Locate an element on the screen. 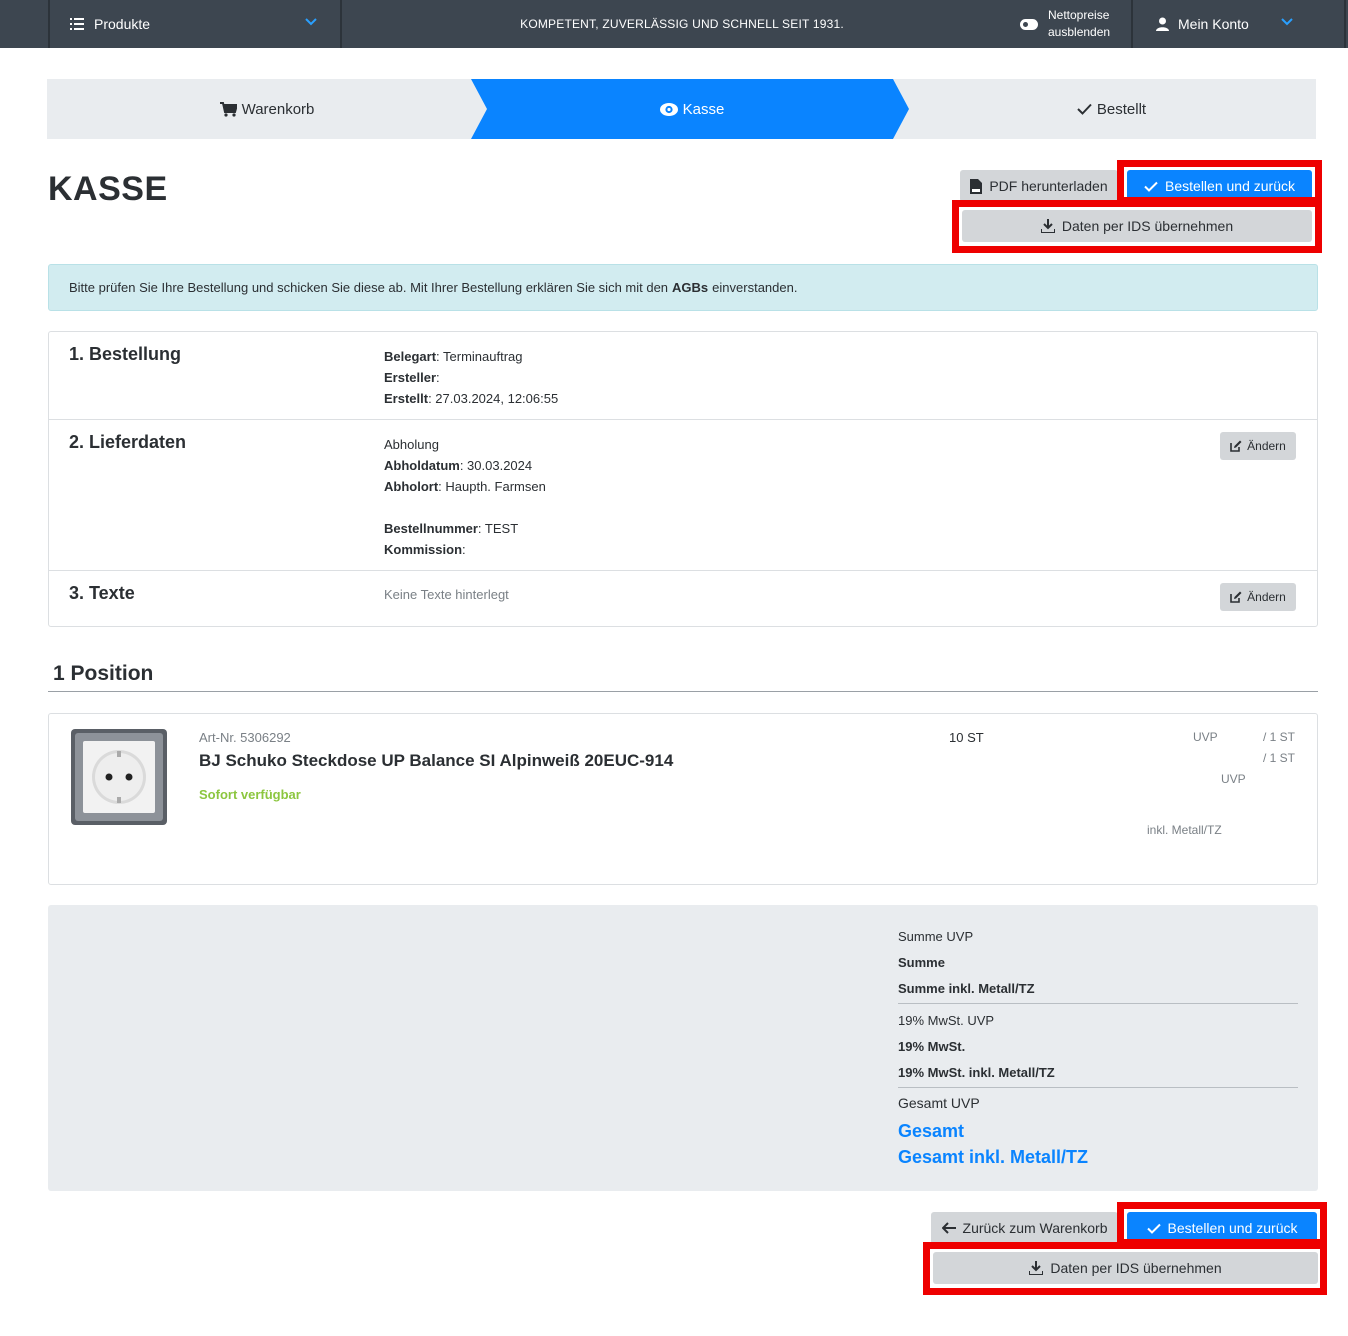 The height and width of the screenshot is (1336, 1348). metal-surcharge-label: inkl. Metall/TZ is located at coordinates (1184, 830).